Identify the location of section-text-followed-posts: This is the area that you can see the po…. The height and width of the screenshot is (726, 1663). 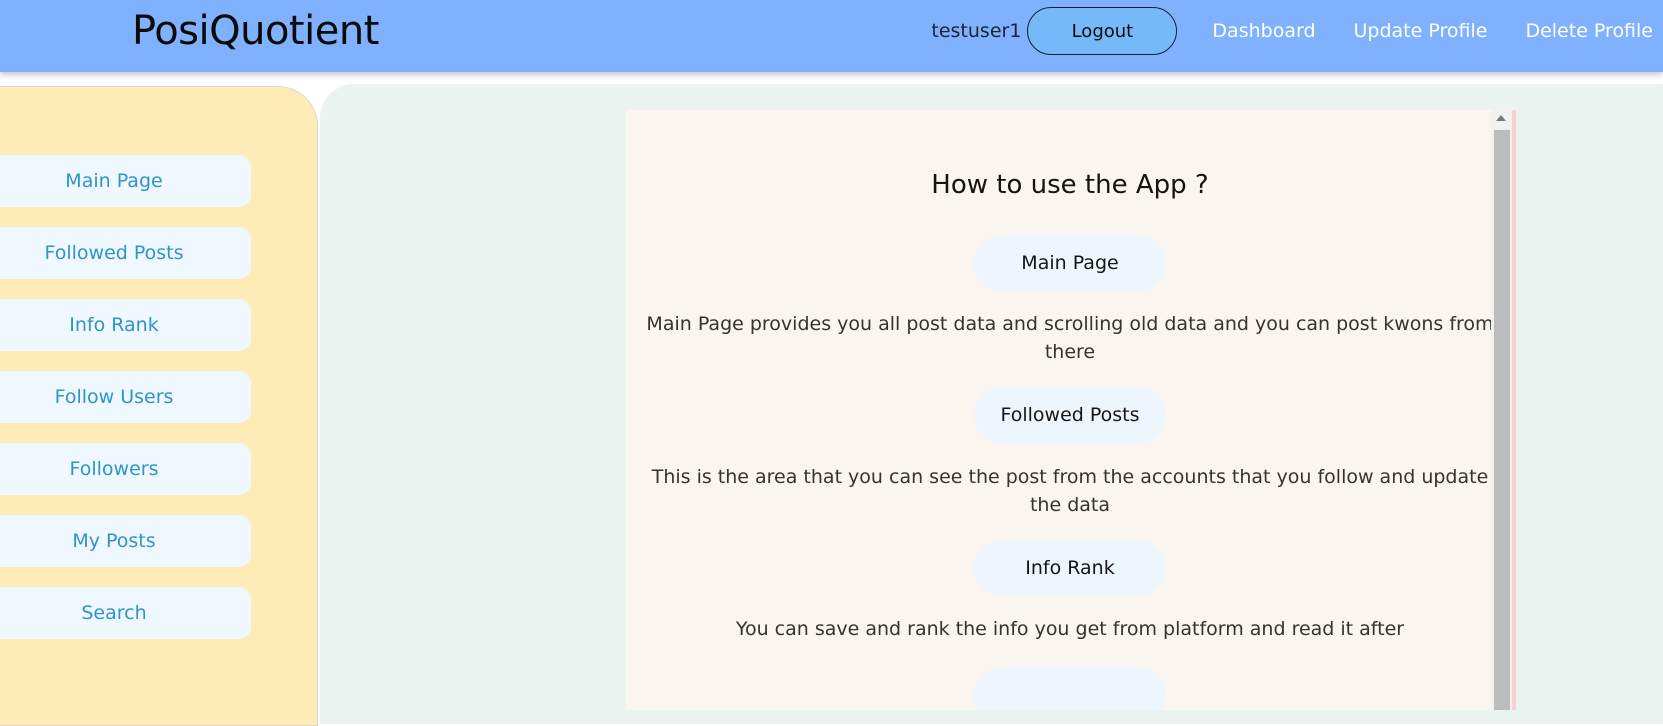
(1070, 491).